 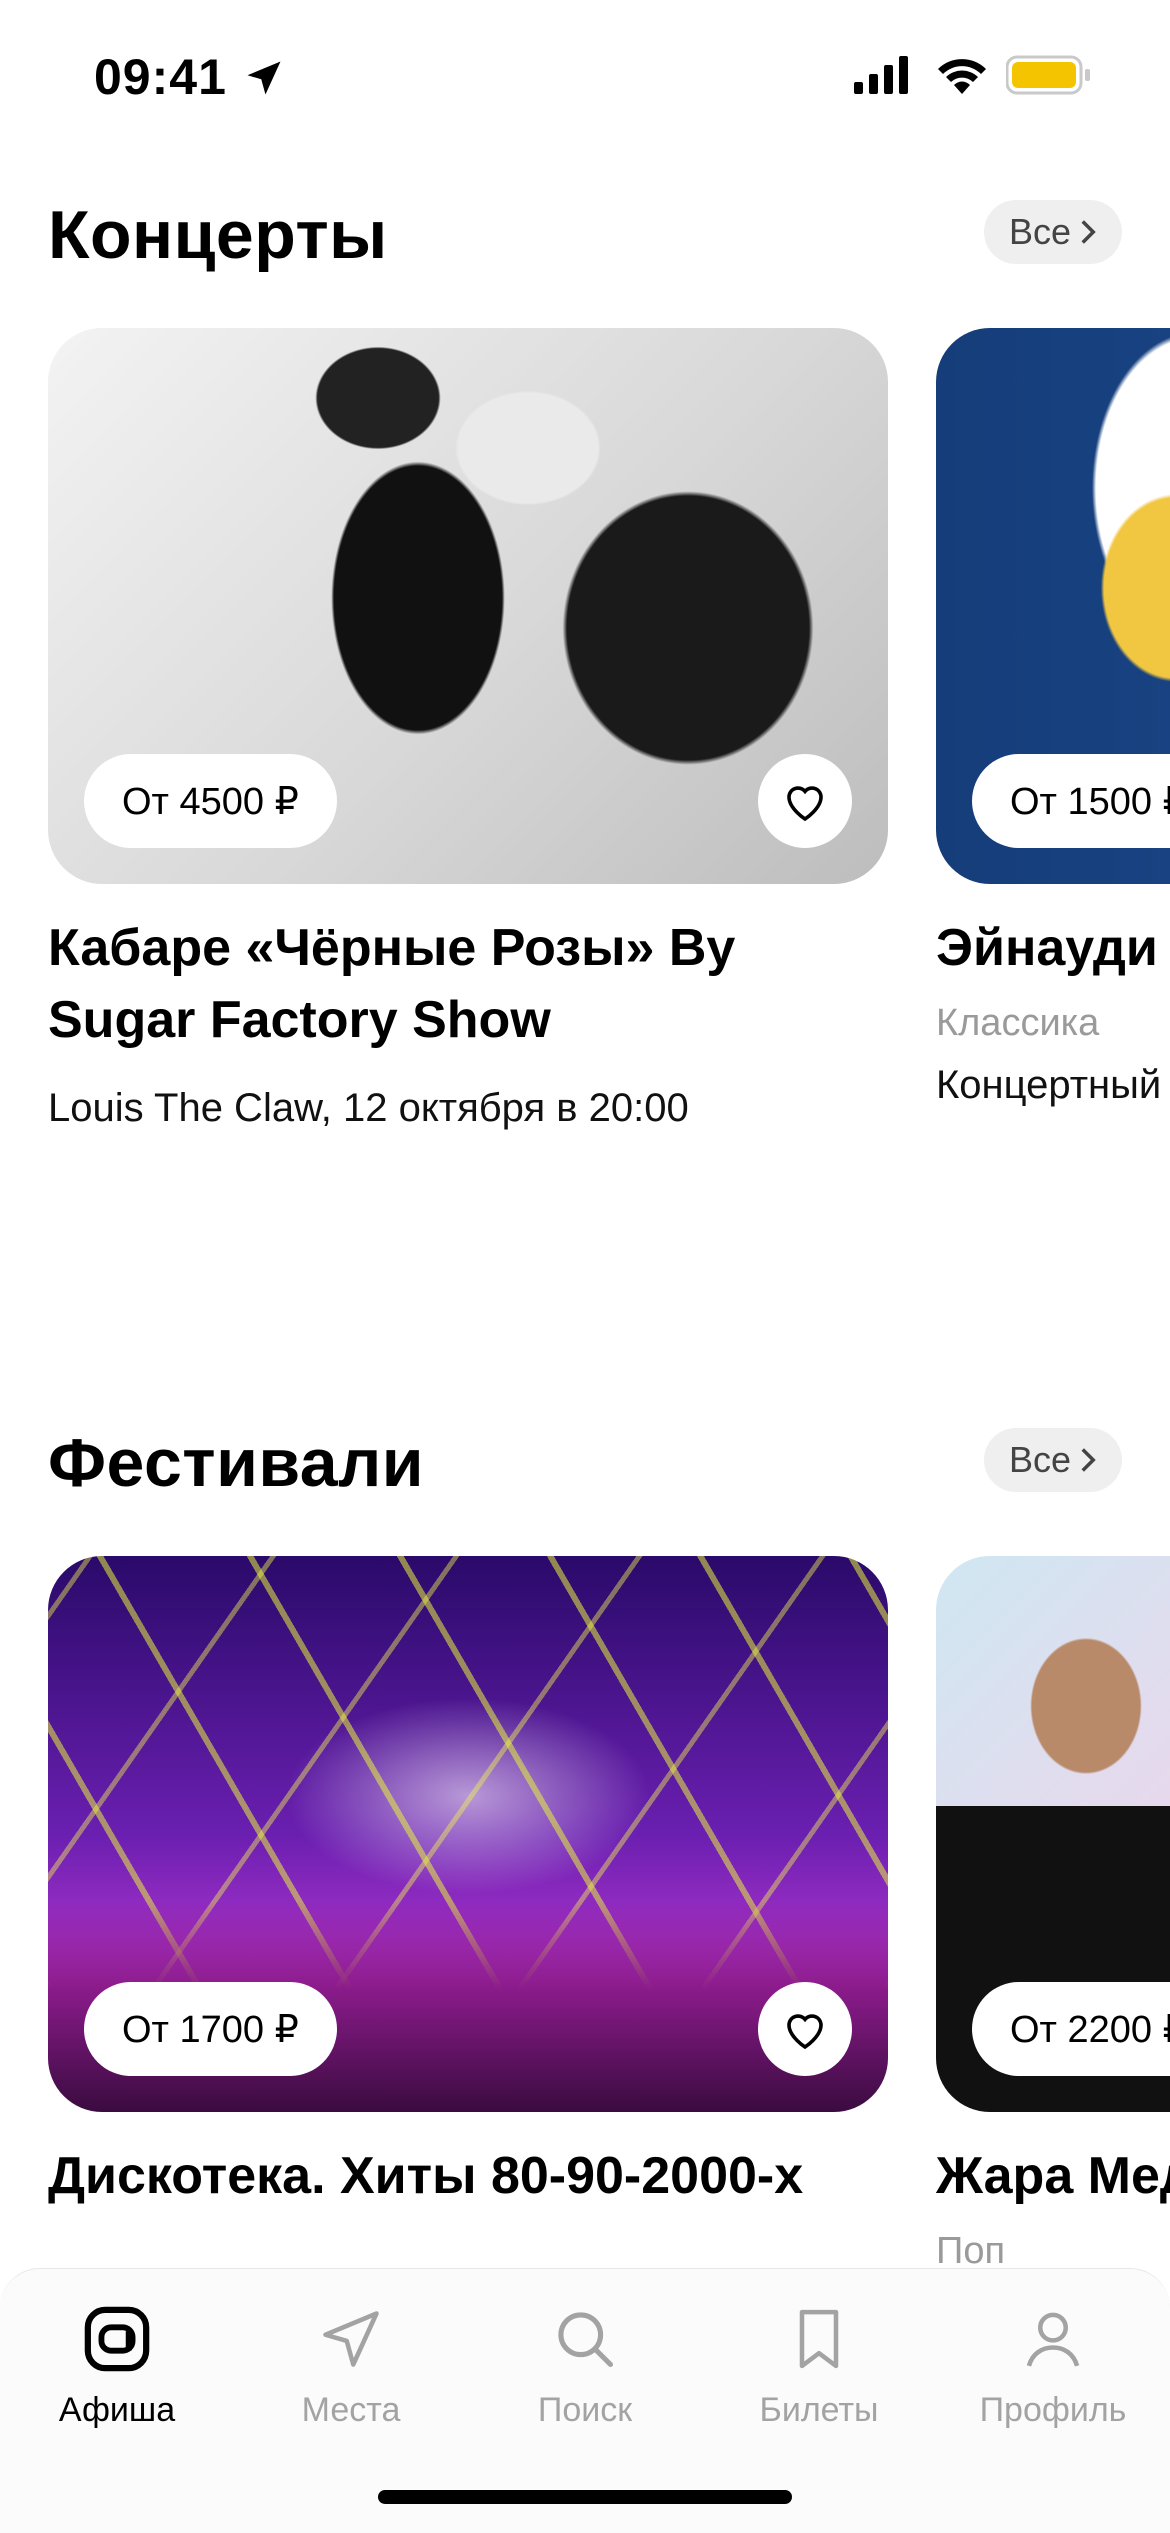 I want to click on status-time: 09:41, so click(x=160, y=77).